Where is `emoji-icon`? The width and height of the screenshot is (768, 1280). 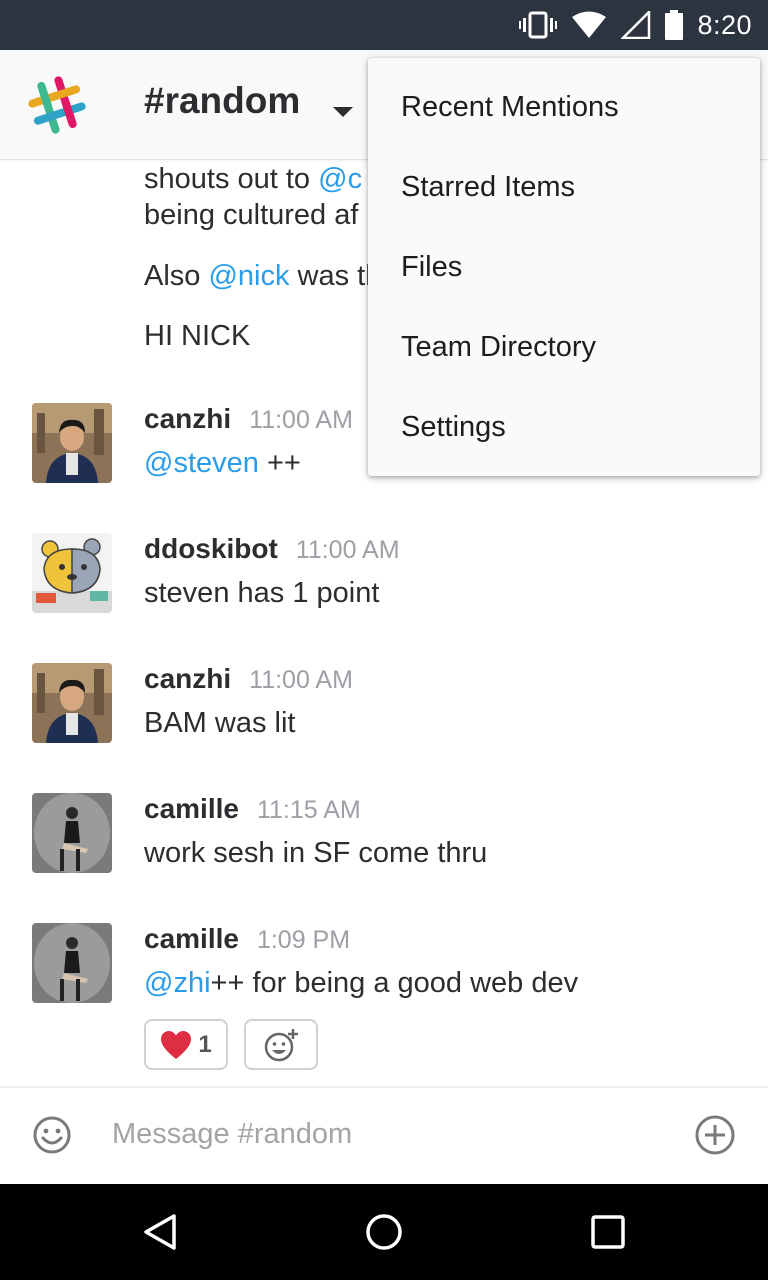 emoji-icon is located at coordinates (52, 1135).